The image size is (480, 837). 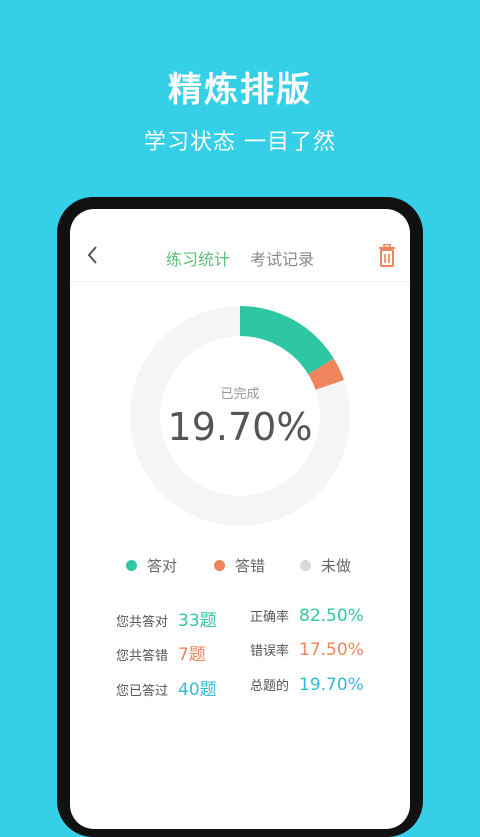 What do you see at coordinates (162, 565) in the screenshot?
I see `legend-correct-label: 答对` at bounding box center [162, 565].